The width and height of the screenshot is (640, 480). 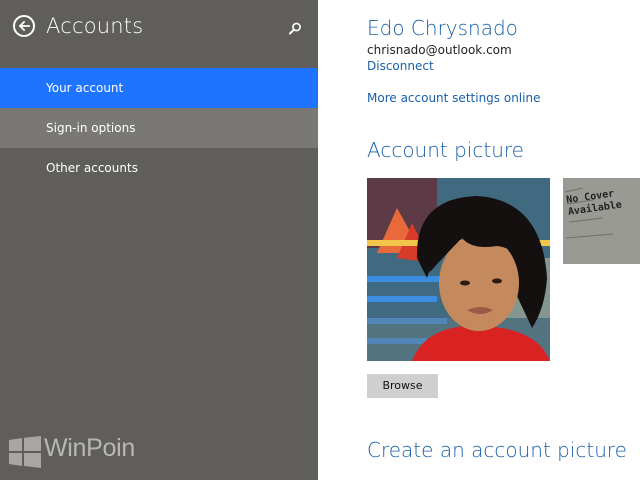 What do you see at coordinates (89, 448) in the screenshot?
I see `watermark-text: WinPoin` at bounding box center [89, 448].